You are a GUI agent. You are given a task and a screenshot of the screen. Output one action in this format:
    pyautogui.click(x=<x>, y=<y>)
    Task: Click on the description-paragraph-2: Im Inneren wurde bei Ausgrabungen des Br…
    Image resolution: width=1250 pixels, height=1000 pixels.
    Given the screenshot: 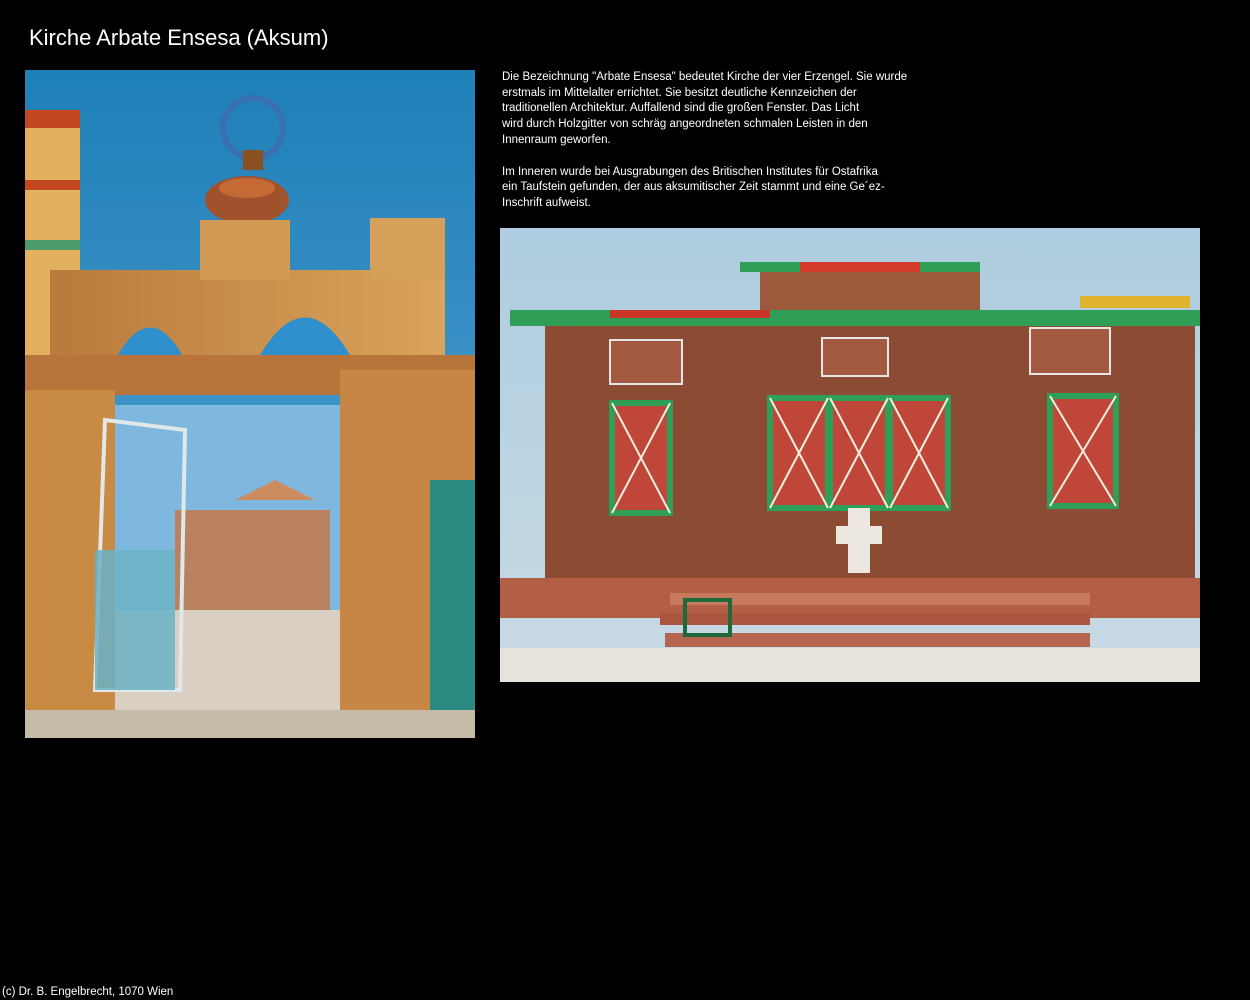 What is the action you would take?
    pyautogui.click(x=693, y=187)
    